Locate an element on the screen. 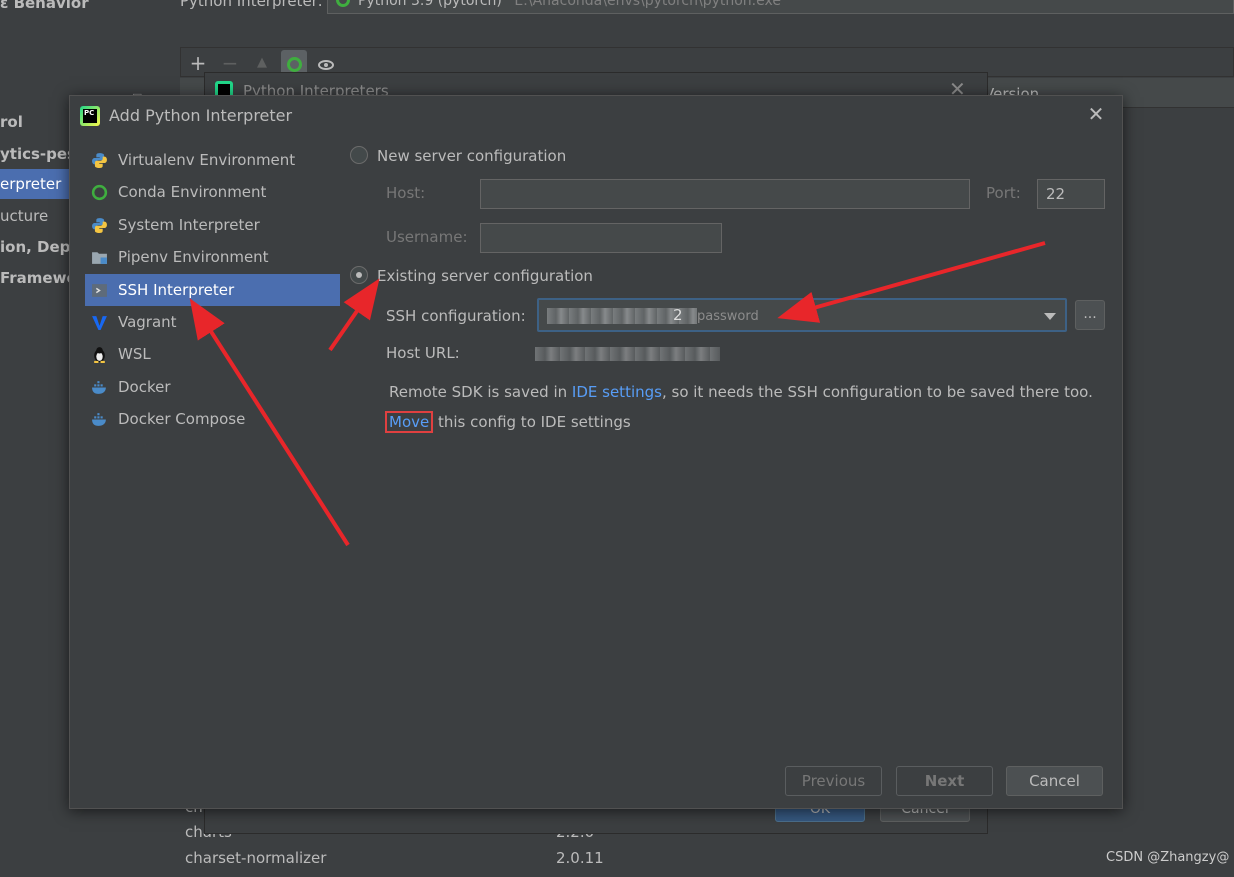  host-input is located at coordinates (725, 194).